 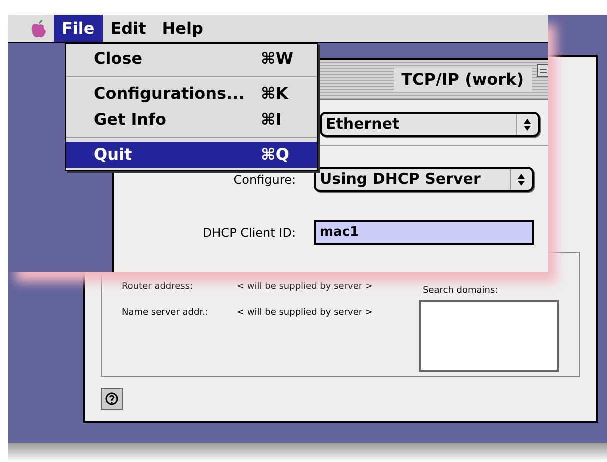 What do you see at coordinates (463, 80) in the screenshot?
I see `window-title: TCP/IP (work)` at bounding box center [463, 80].